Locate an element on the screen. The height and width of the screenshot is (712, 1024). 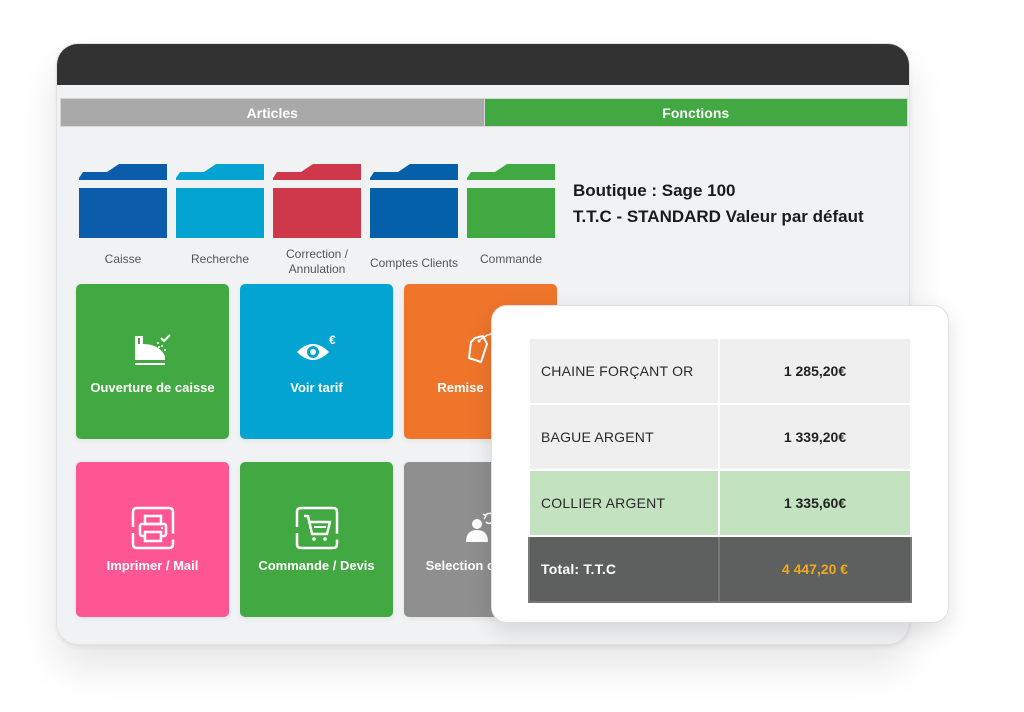
folder-caisse: Caisse is located at coordinates (123, 215).